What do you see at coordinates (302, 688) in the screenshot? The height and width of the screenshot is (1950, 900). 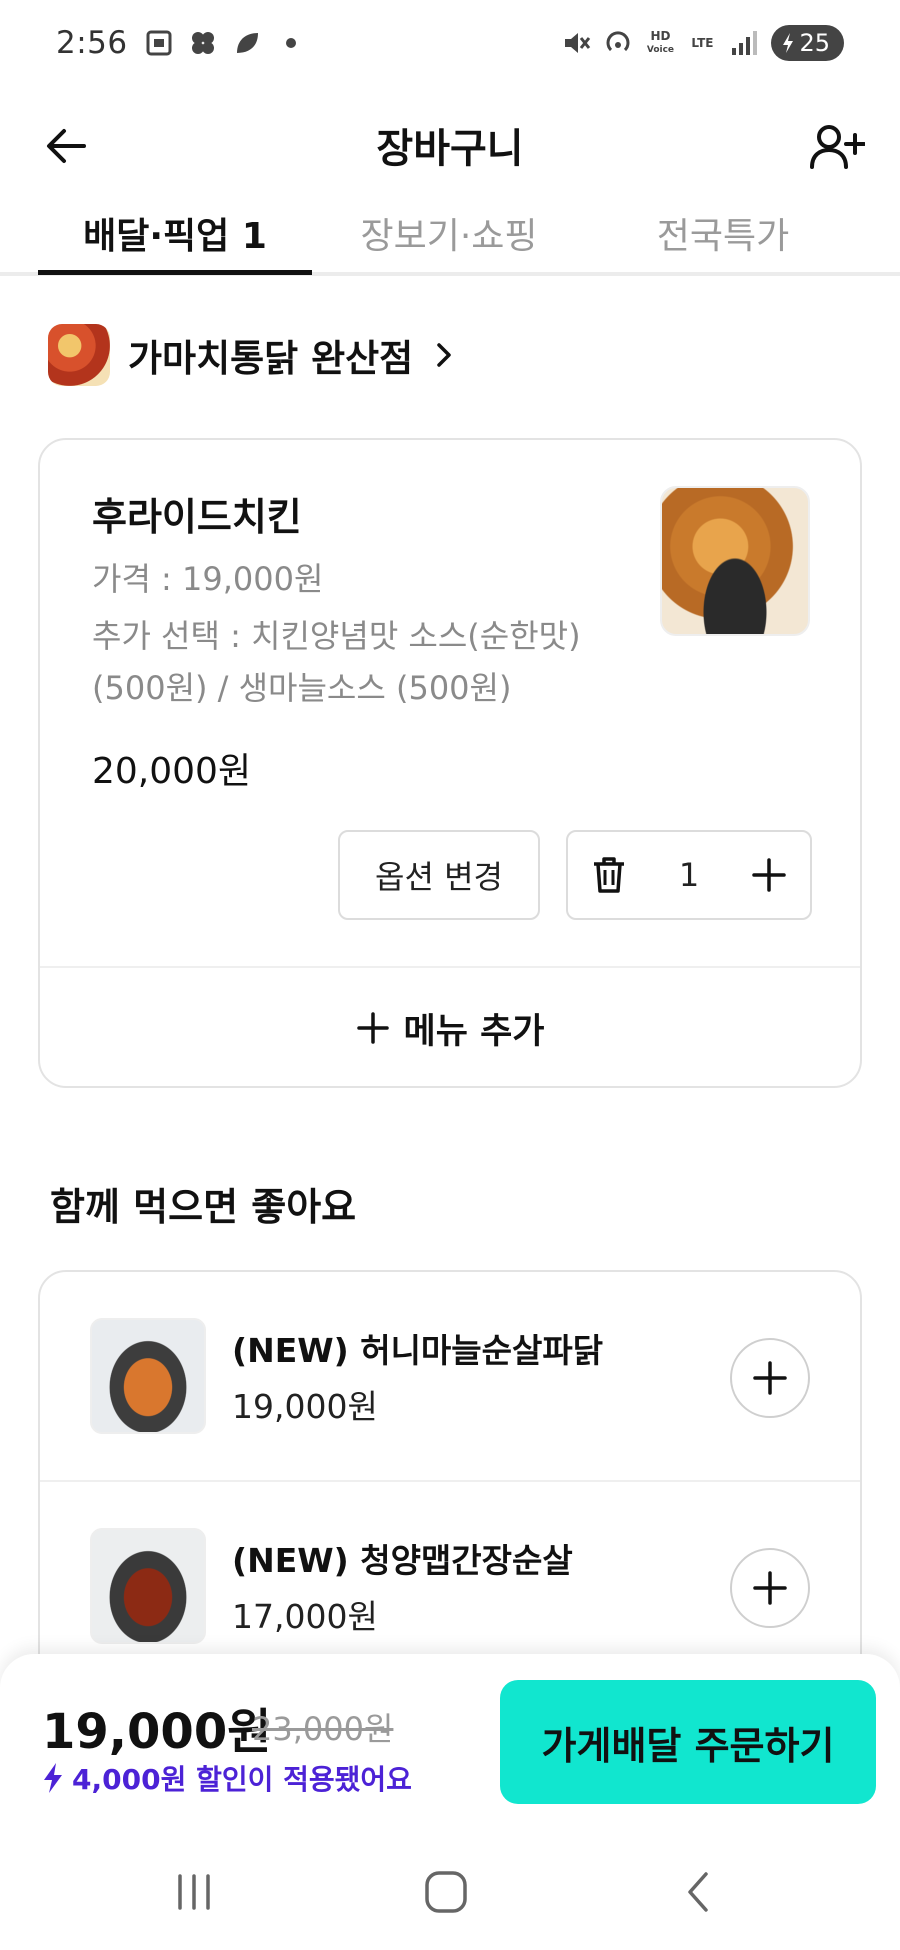 I see `item-options-line-2: (500원) / 생마늘소스 (500원)` at bounding box center [302, 688].